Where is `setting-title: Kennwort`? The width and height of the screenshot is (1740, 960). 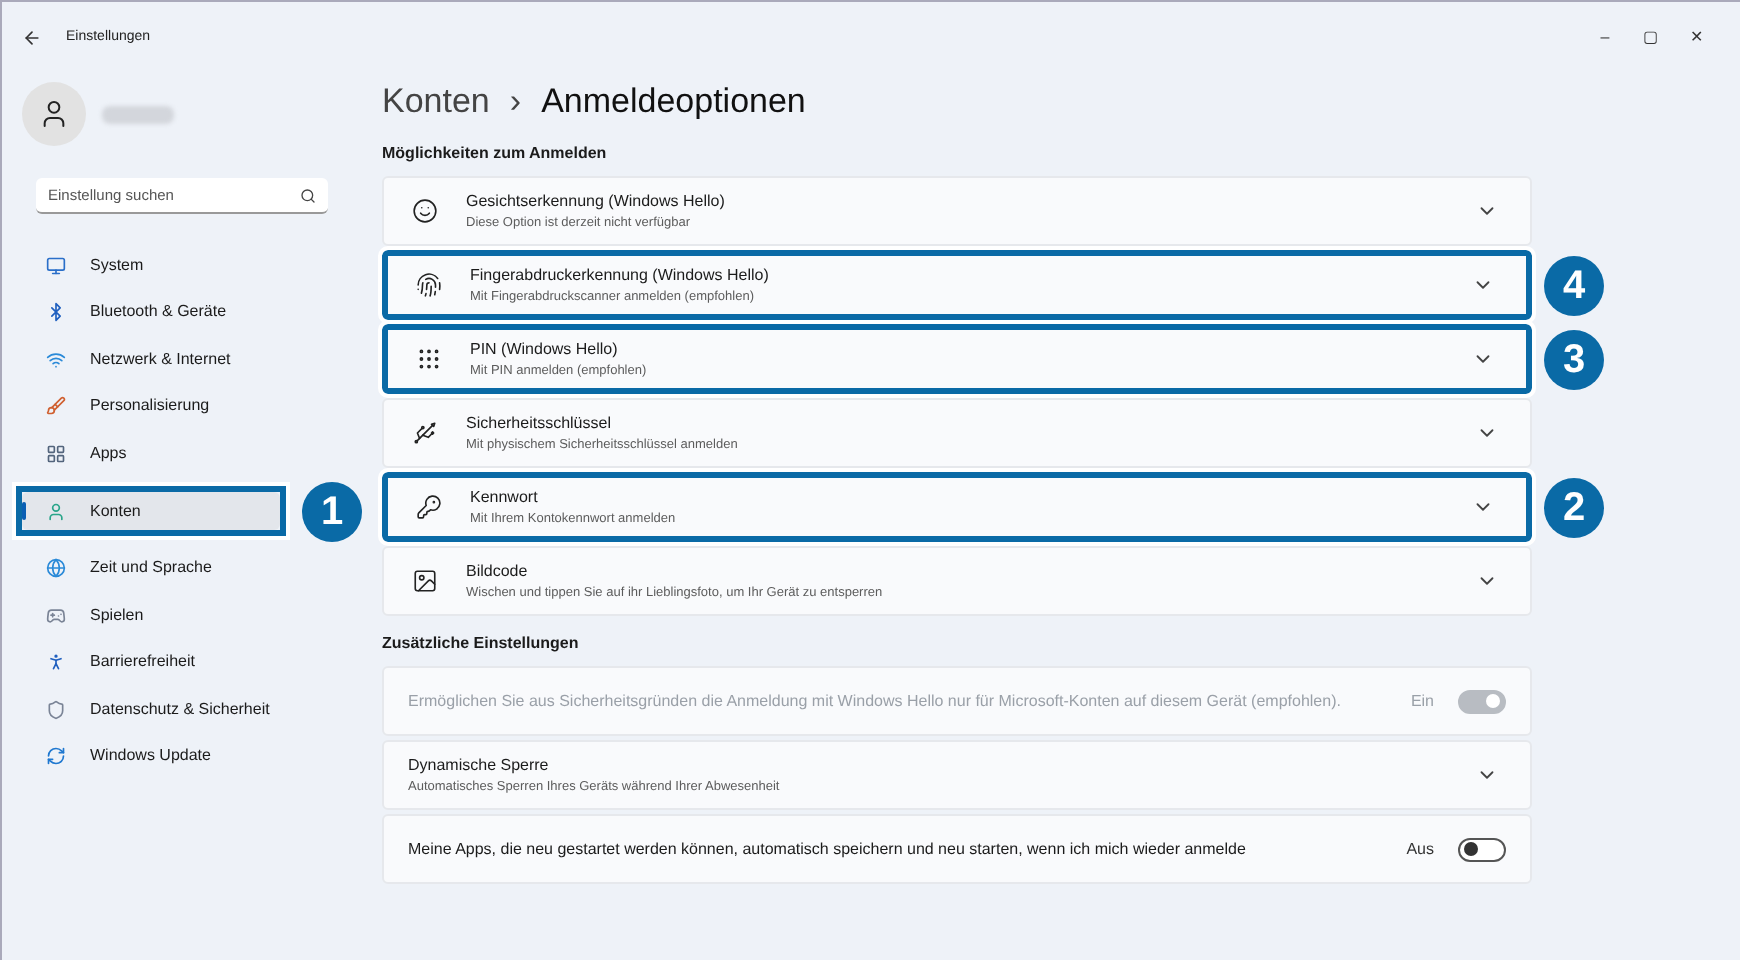
setting-title: Kennwort is located at coordinates (505, 496).